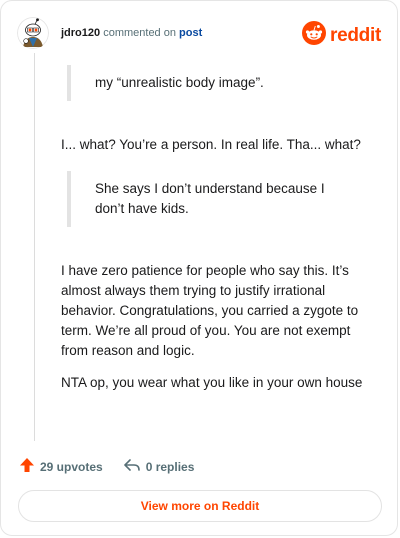  I want to click on thread-line, so click(34, 247).